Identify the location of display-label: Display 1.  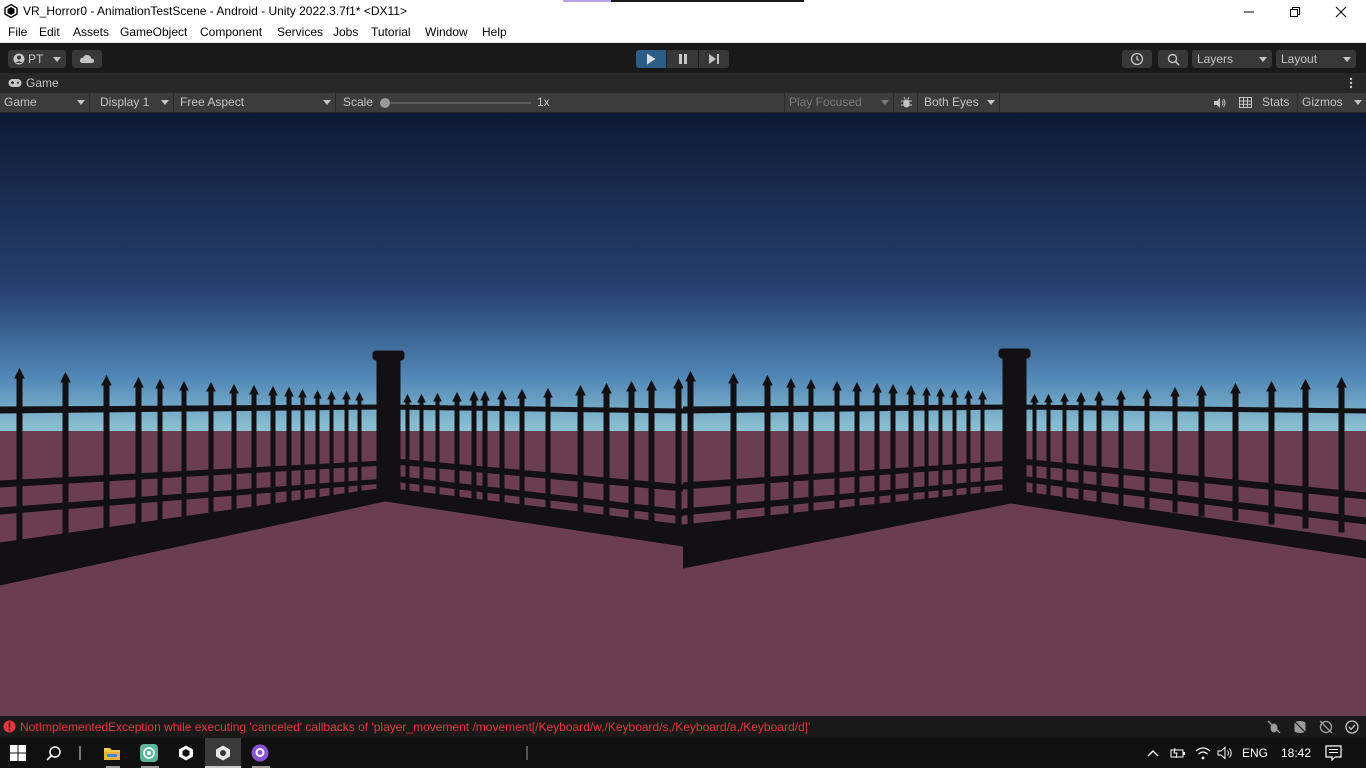
(125, 102).